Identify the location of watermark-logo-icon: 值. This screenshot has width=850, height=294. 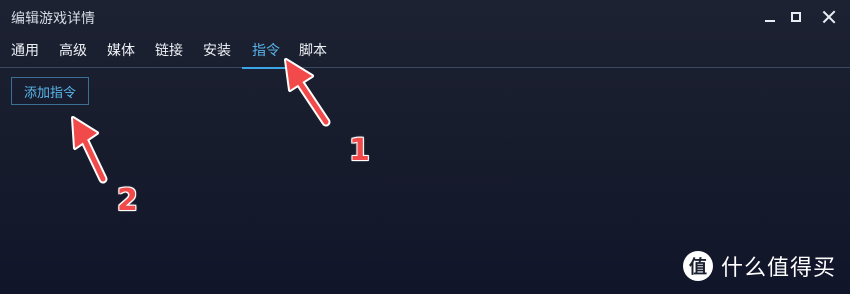
(698, 266).